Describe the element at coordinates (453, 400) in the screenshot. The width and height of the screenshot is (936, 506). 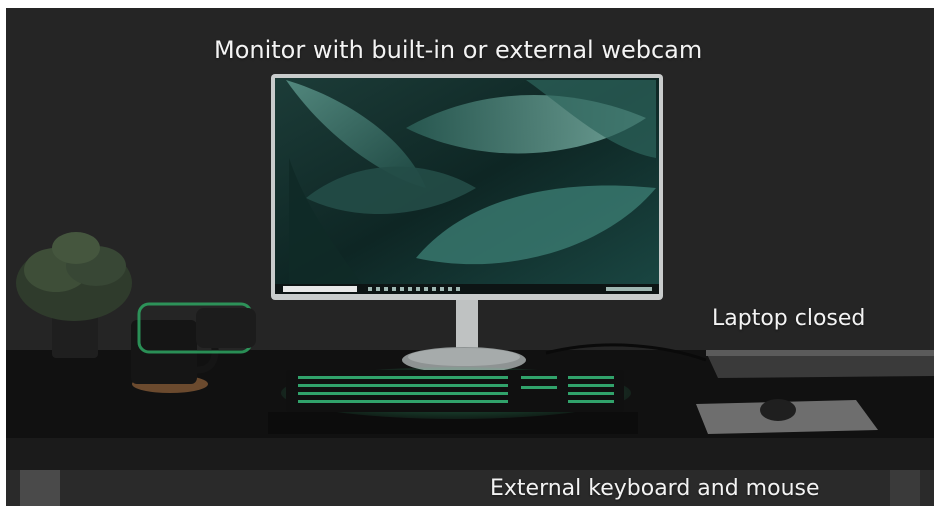
I see `keyboard-icon` at that location.